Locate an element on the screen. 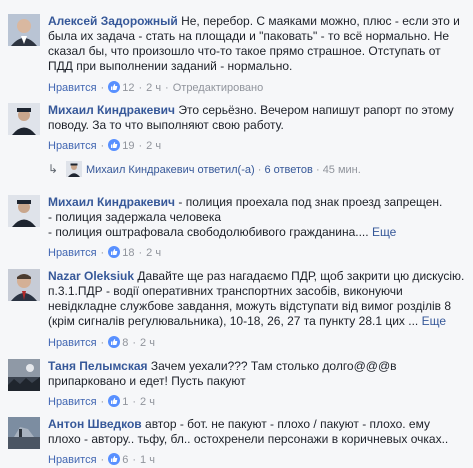 The height and width of the screenshot is (468, 473). reply-arrow-icon: ↳ is located at coordinates (53, 169).